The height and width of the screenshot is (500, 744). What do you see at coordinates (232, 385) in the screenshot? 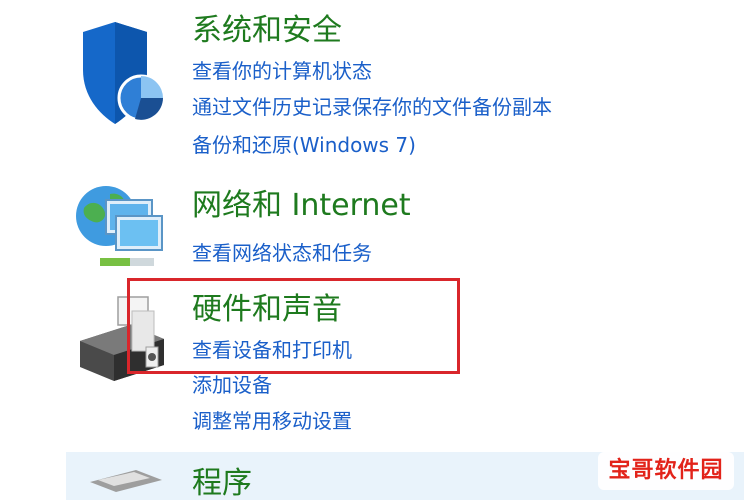
I see `link-add-device: 添加设备` at bounding box center [232, 385].